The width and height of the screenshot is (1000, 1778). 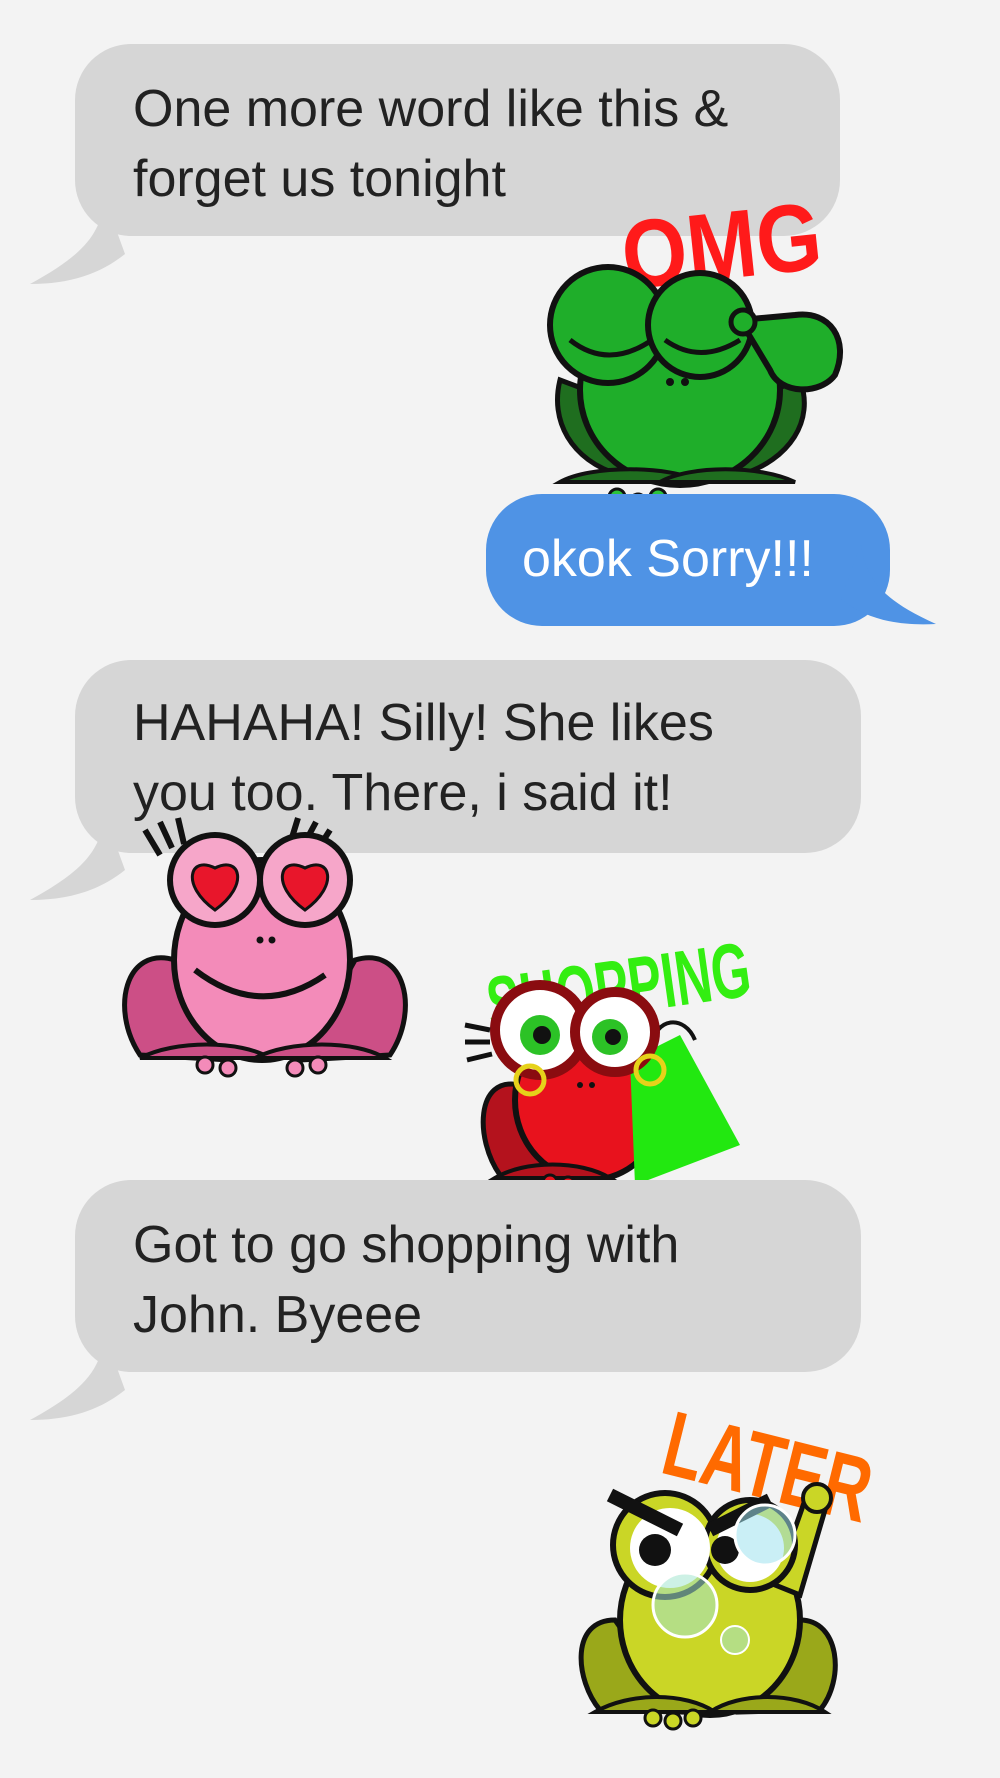 I want to click on yellow-frog-later-sticker-icon: LATER, so click(x=730, y=1562).